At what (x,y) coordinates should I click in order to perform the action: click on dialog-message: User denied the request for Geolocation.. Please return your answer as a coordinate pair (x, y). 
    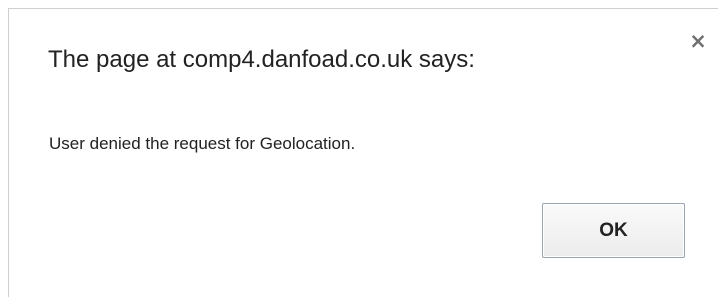
    Looking at the image, I should click on (202, 143).